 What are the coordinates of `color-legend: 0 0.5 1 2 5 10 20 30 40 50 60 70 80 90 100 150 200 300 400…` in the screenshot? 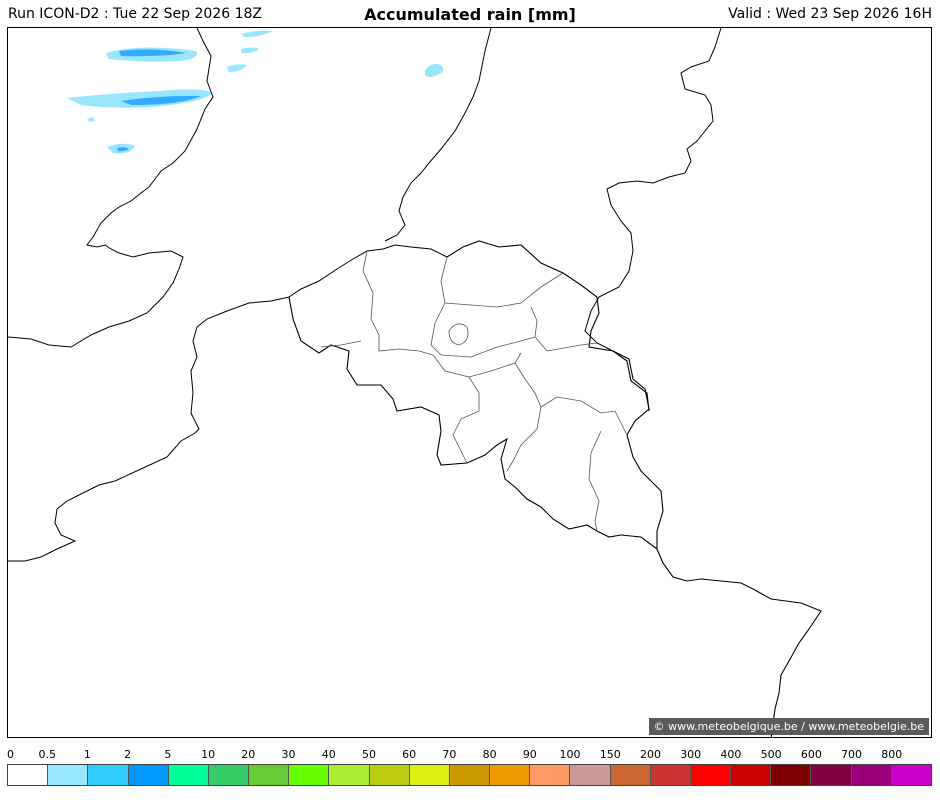 It's located at (469, 768).